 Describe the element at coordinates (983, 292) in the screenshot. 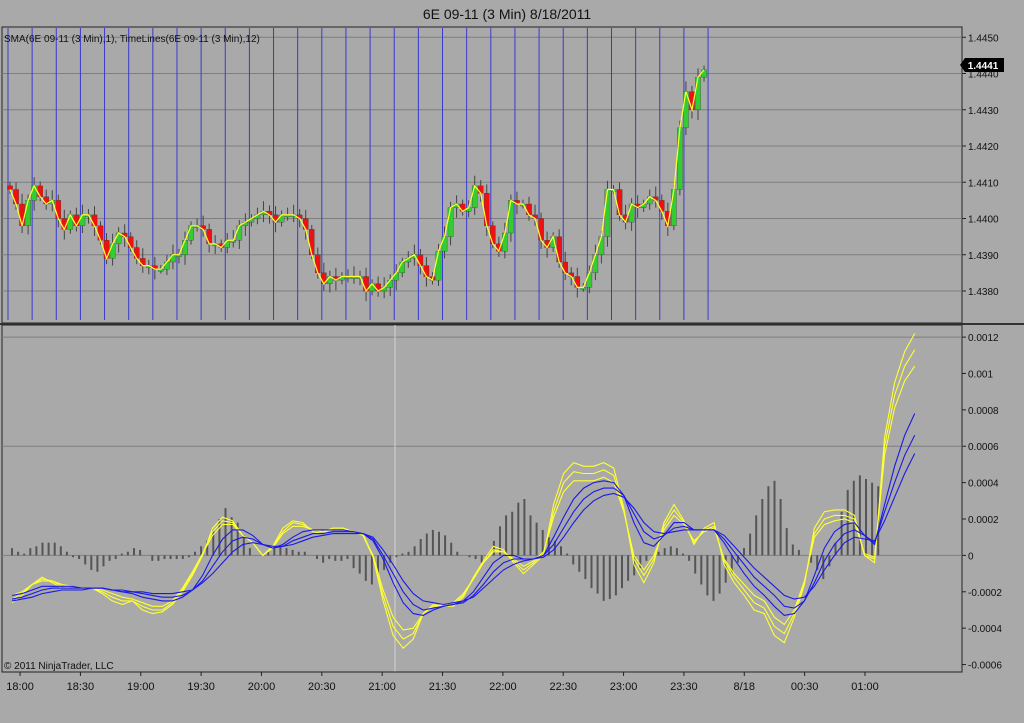

I see `price-tick-label: 1.4380` at that location.